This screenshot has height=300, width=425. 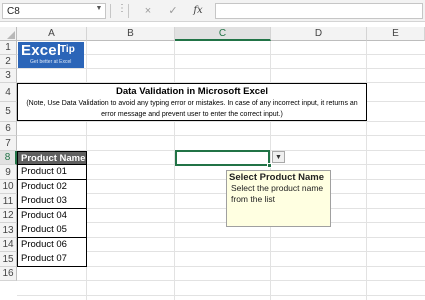 I want to click on column-header-e: E, so click(x=396, y=34).